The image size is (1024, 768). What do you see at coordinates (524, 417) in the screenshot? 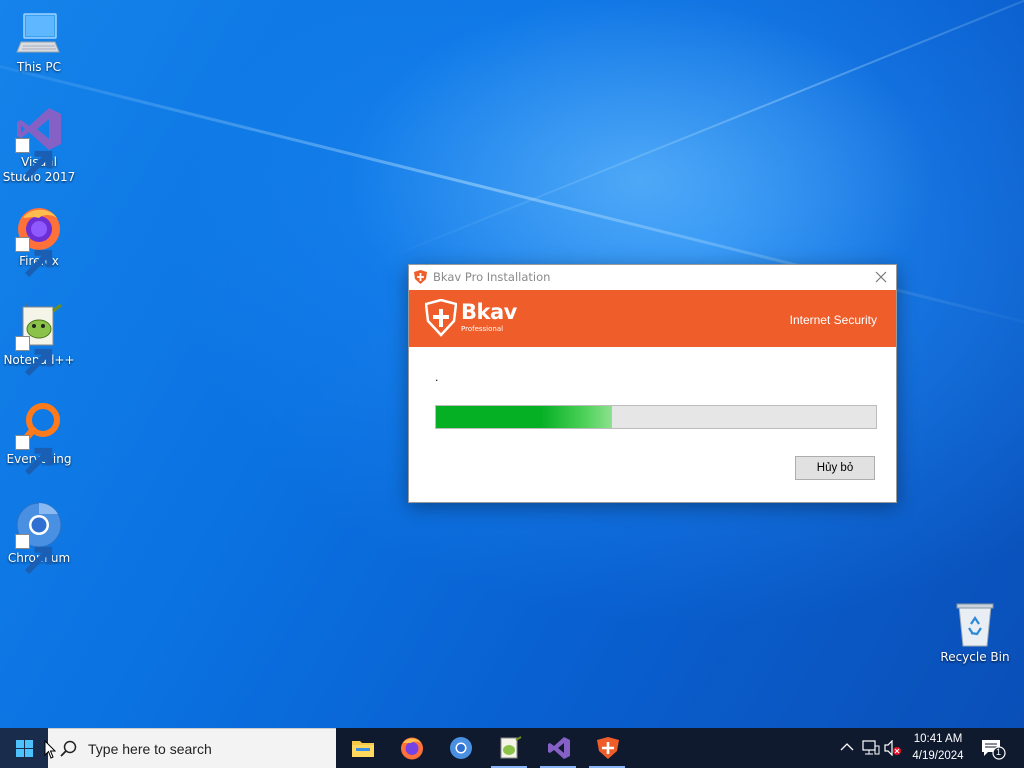
I see `progress-fill` at bounding box center [524, 417].